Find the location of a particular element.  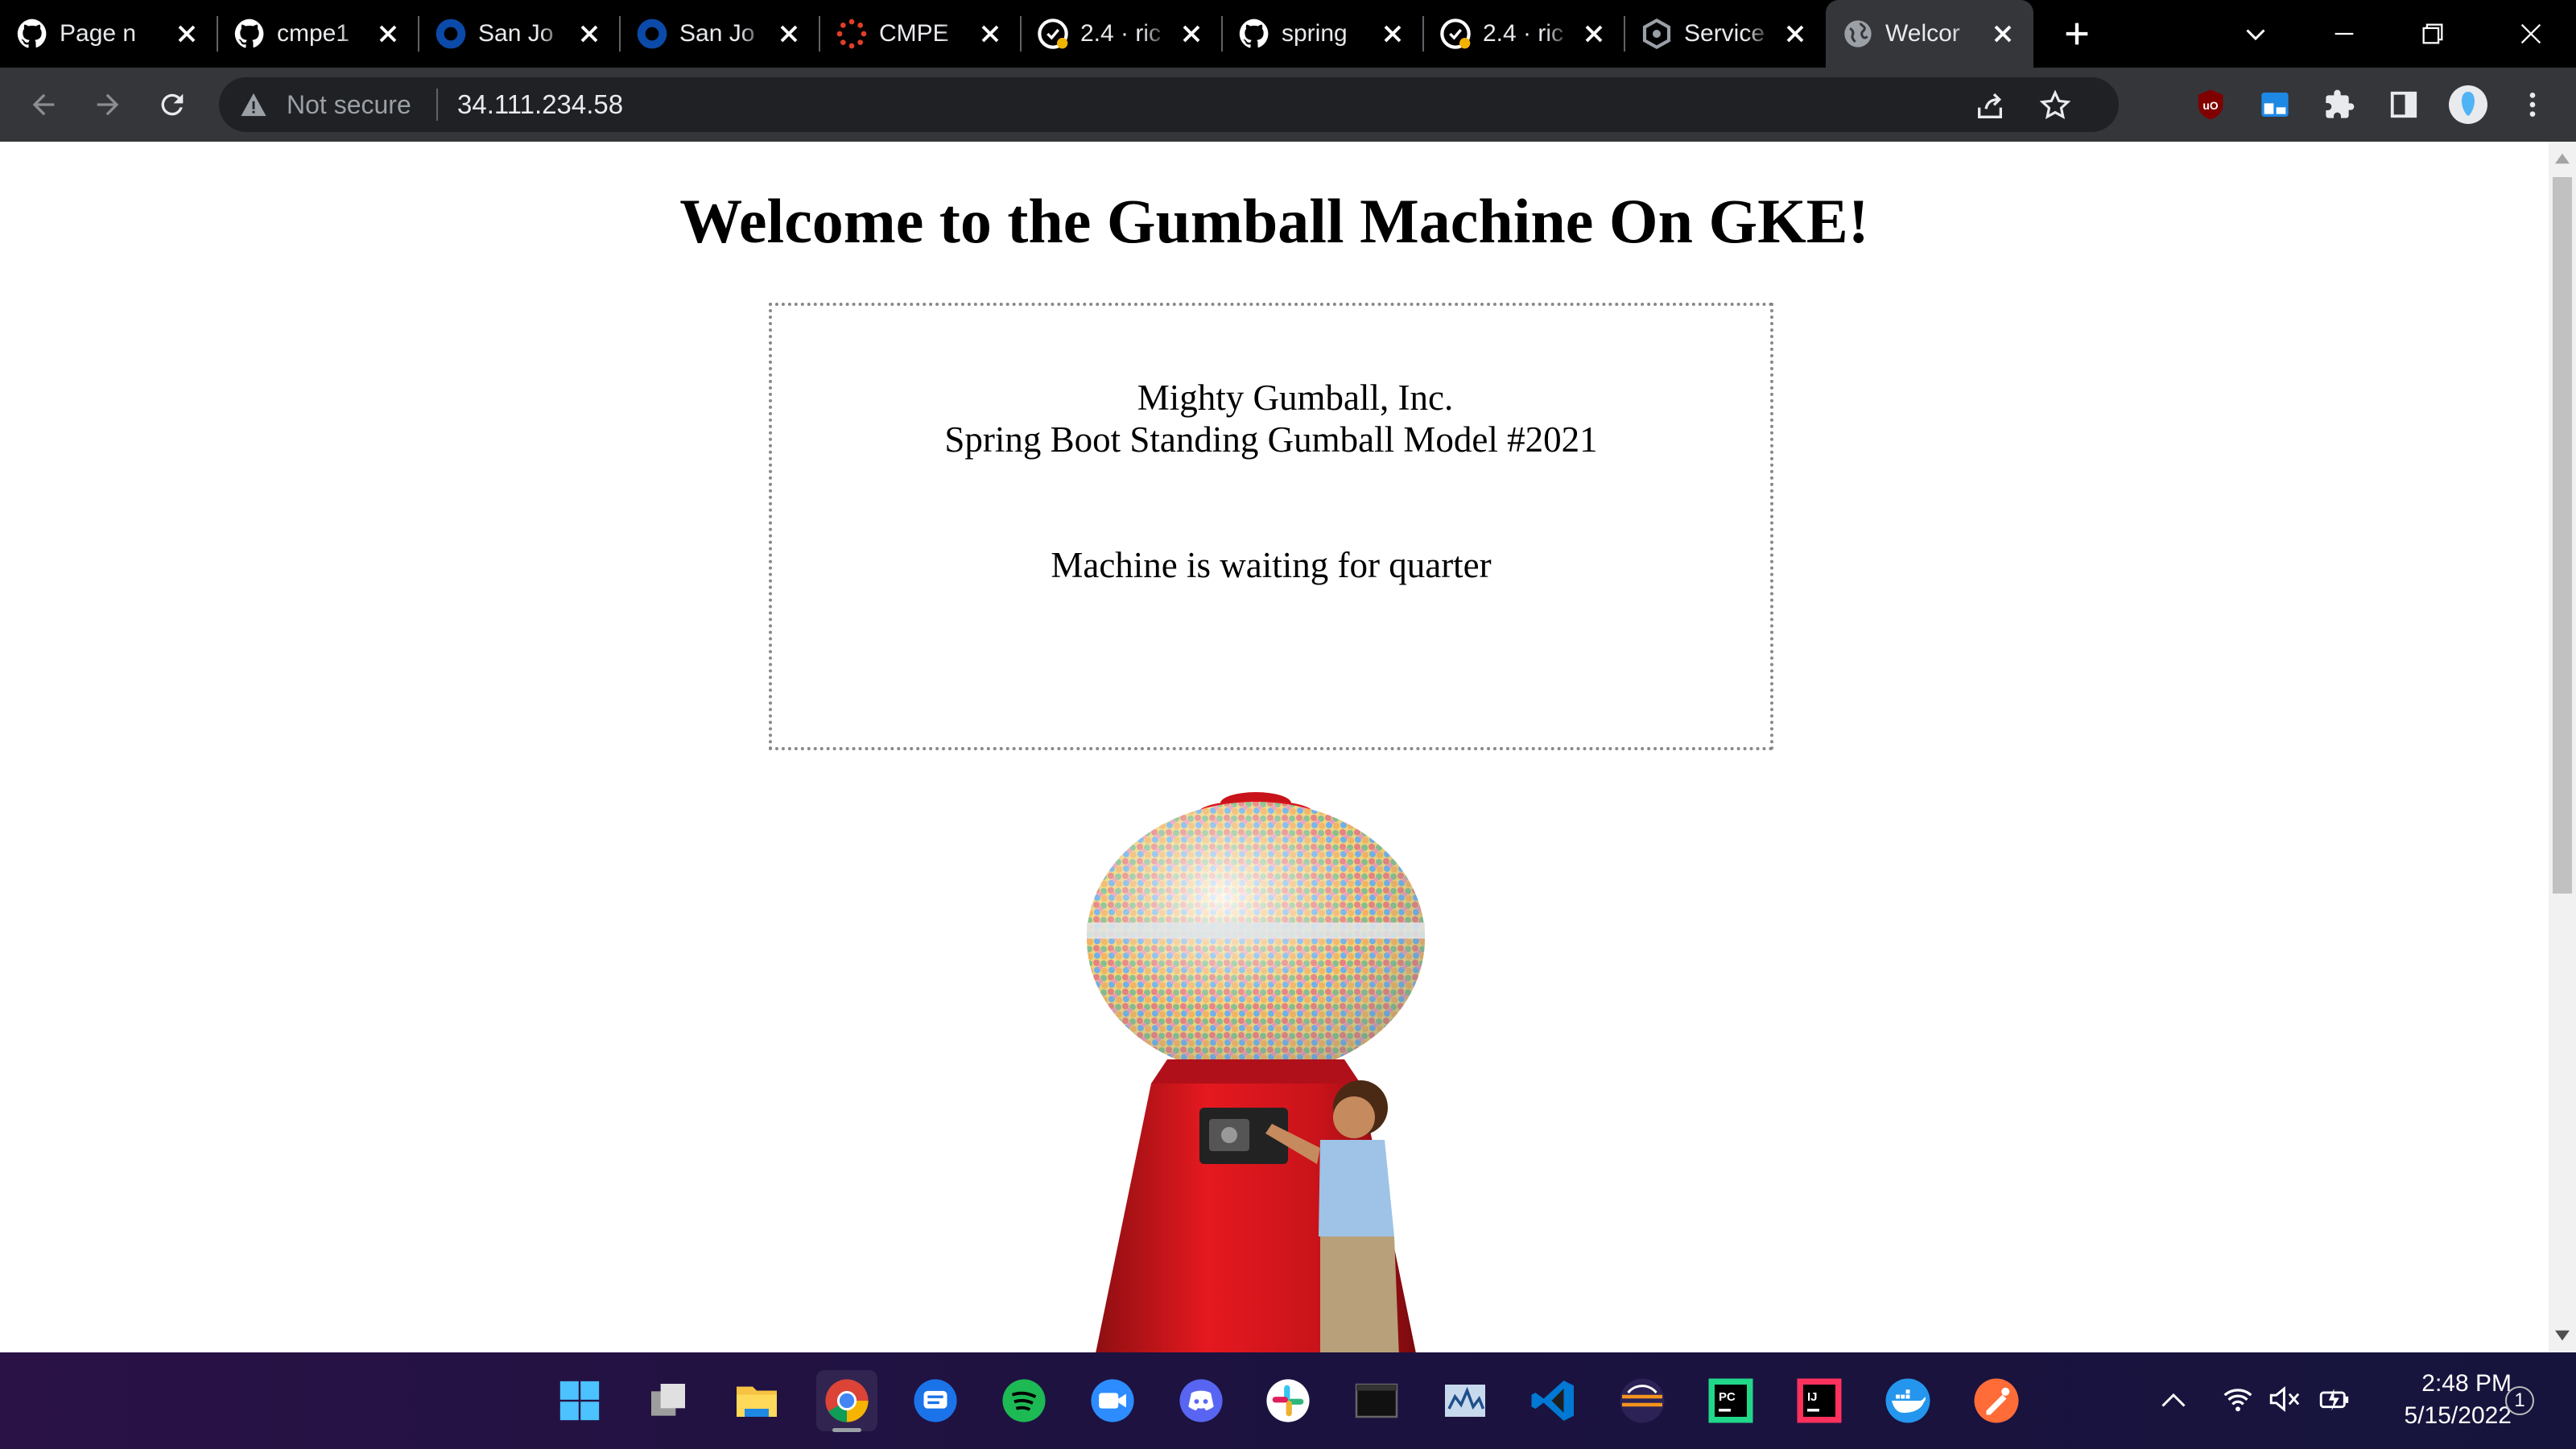

messages-taskbar-button is located at coordinates (935, 1400).